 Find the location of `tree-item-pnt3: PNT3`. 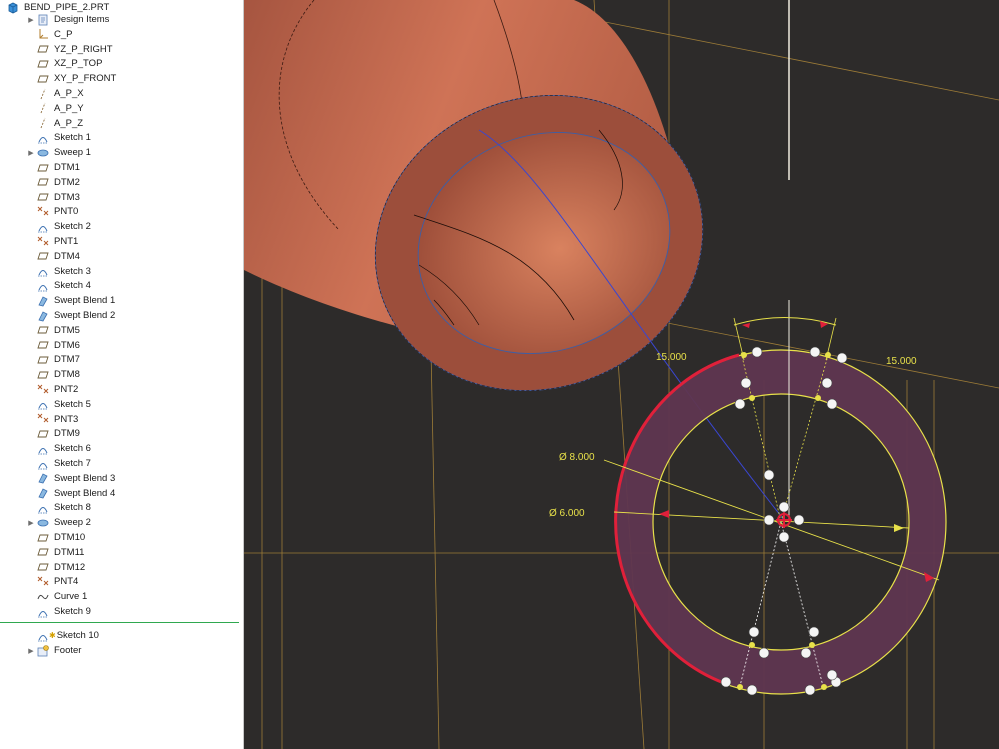

tree-item-pnt3: PNT3 is located at coordinates (52, 419).